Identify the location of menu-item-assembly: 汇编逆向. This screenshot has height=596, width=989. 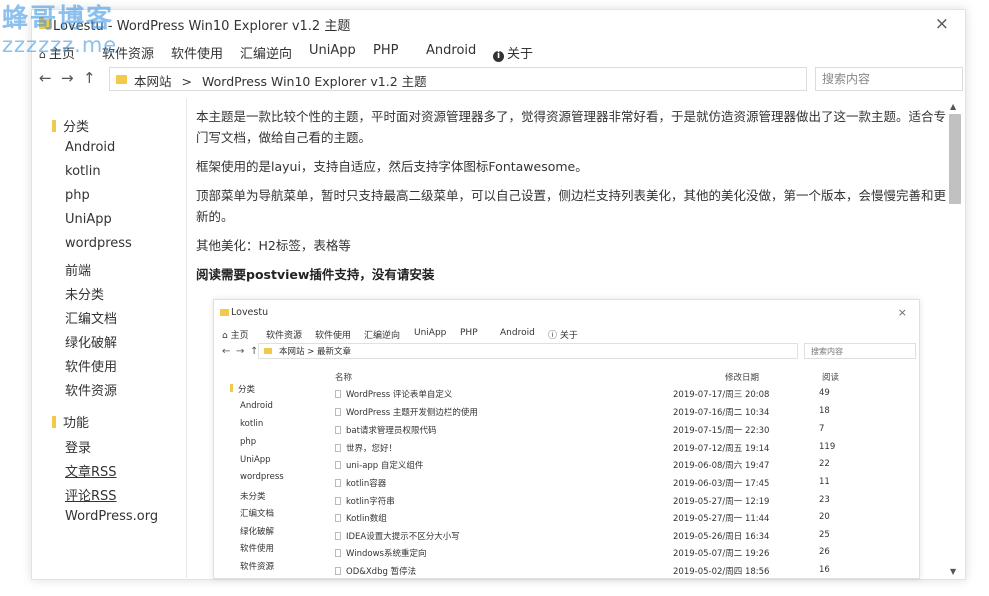
(266, 52).